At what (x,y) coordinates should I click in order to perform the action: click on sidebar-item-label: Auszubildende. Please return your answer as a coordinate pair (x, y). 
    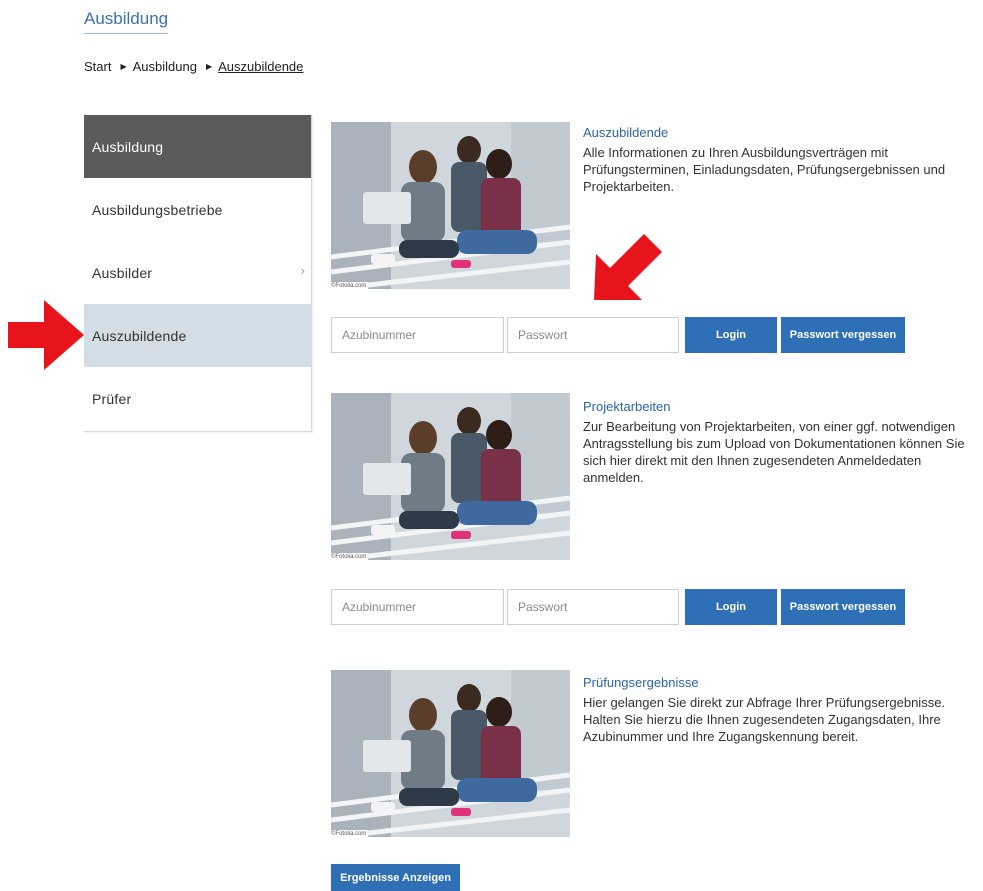
    Looking at the image, I should click on (139, 335).